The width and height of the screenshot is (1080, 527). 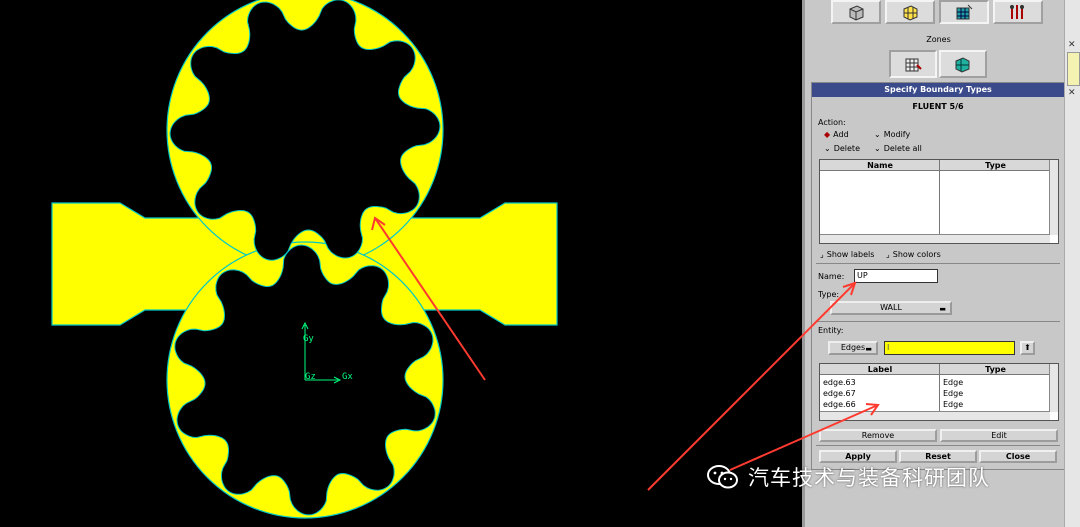 I want to click on show-labels-label: Show labels, so click(x=850, y=254).